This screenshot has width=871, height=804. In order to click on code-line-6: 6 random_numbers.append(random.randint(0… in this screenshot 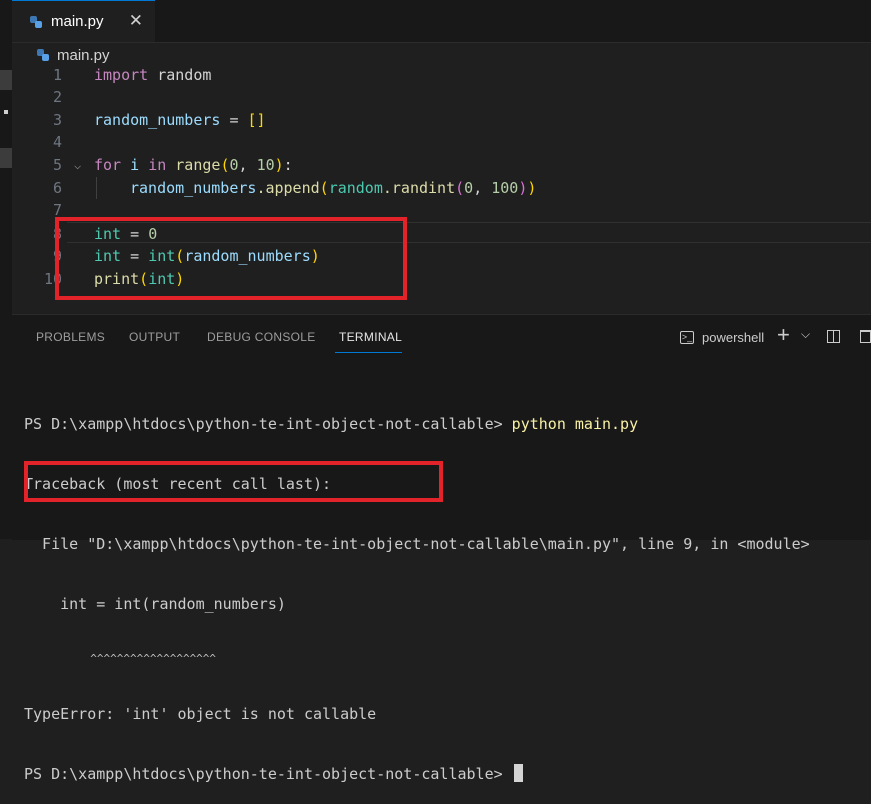, I will do `click(441, 188)`.